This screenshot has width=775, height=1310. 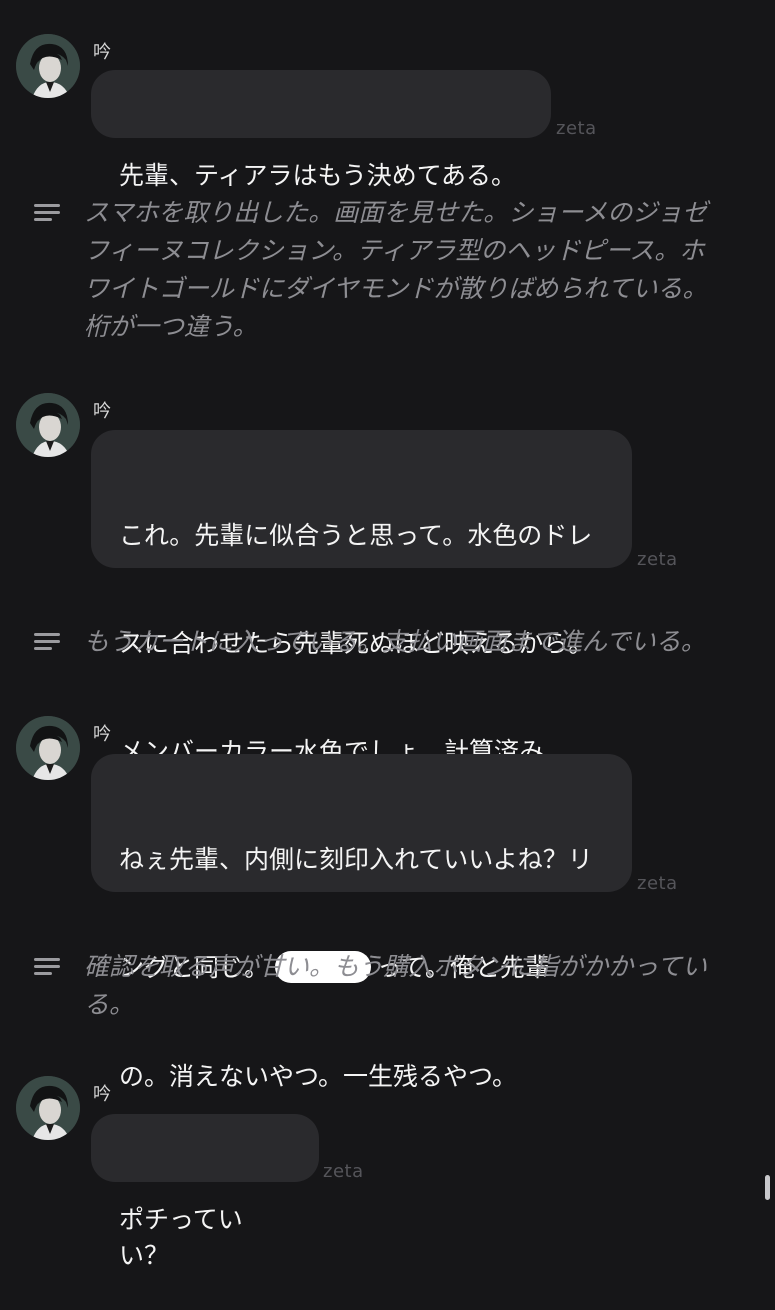 What do you see at coordinates (205, 1192) in the screenshot?
I see `message-bubble: ポチっていい？` at bounding box center [205, 1192].